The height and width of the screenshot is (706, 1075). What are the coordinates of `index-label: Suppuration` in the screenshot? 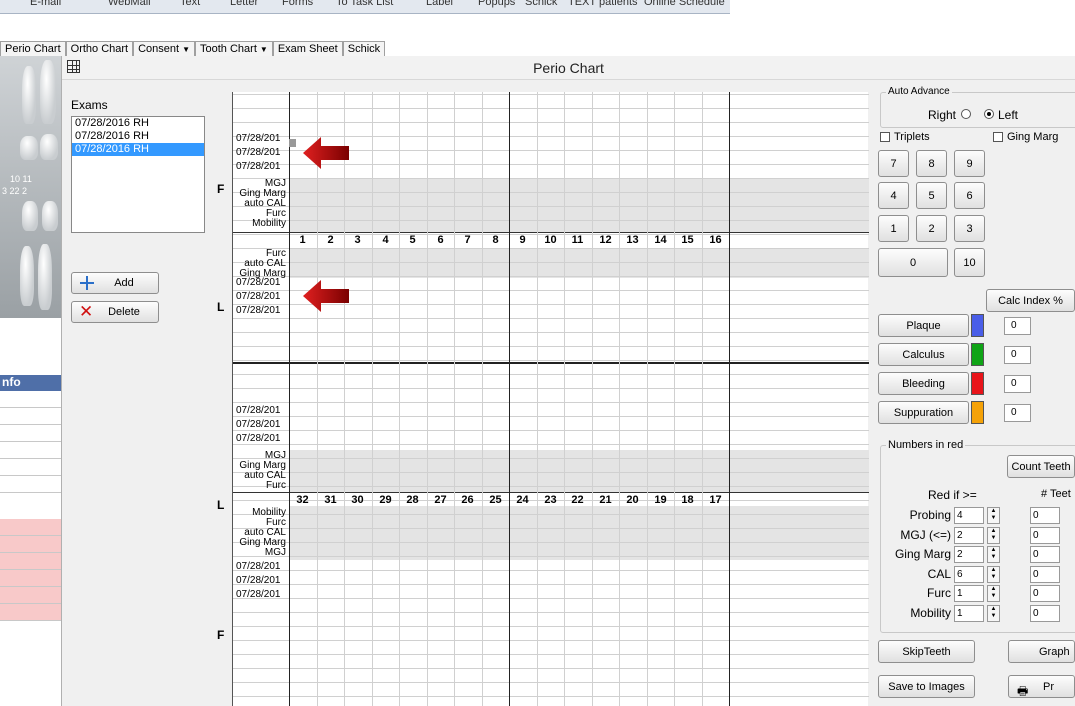 It's located at (923, 412).